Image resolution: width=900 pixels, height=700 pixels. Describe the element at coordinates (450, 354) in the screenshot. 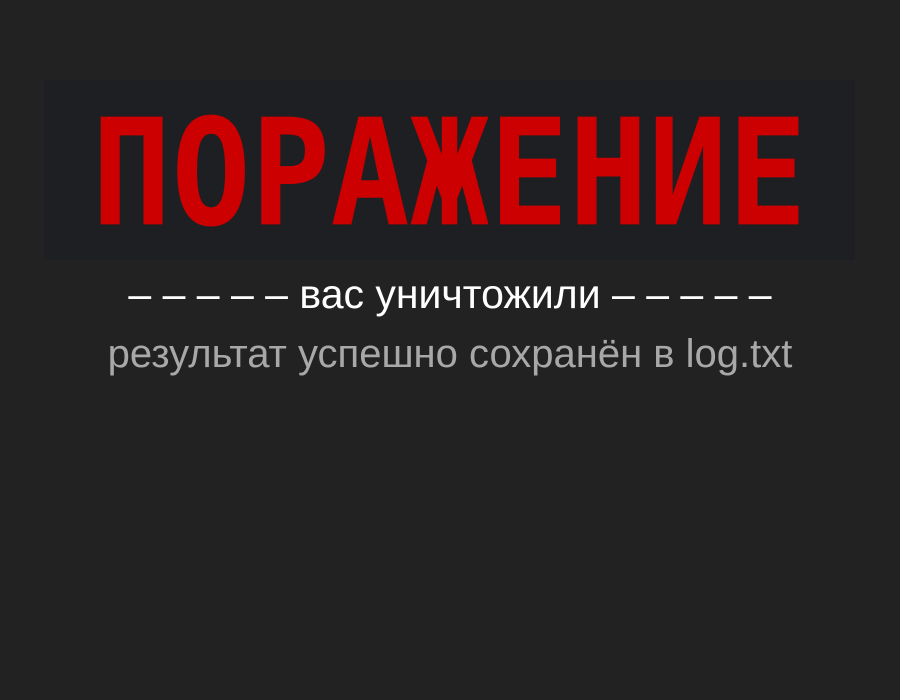

I see `save-status-message: результат успешно сохранён в log.txt` at that location.